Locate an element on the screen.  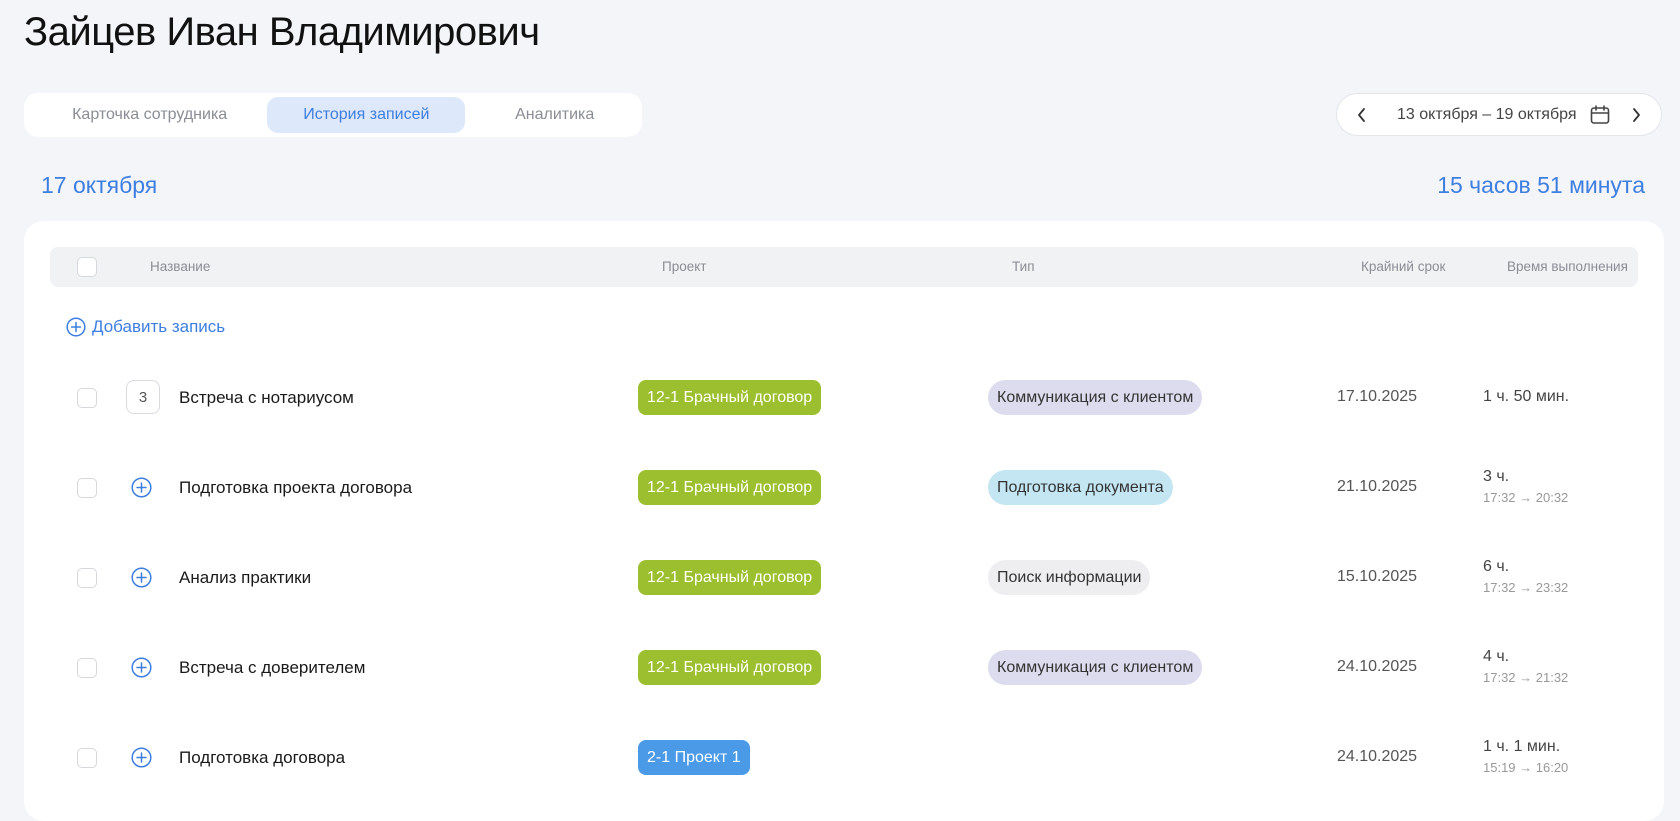
tab-history: История записей is located at coordinates (366, 115).